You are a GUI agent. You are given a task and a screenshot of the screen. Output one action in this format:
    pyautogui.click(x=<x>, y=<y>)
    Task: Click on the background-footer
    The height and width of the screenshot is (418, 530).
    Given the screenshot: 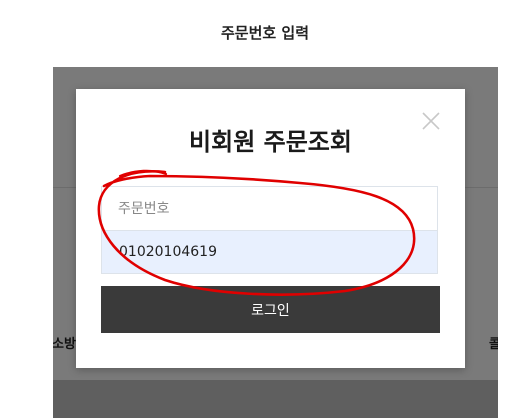 What is the action you would take?
    pyautogui.click(x=275, y=399)
    